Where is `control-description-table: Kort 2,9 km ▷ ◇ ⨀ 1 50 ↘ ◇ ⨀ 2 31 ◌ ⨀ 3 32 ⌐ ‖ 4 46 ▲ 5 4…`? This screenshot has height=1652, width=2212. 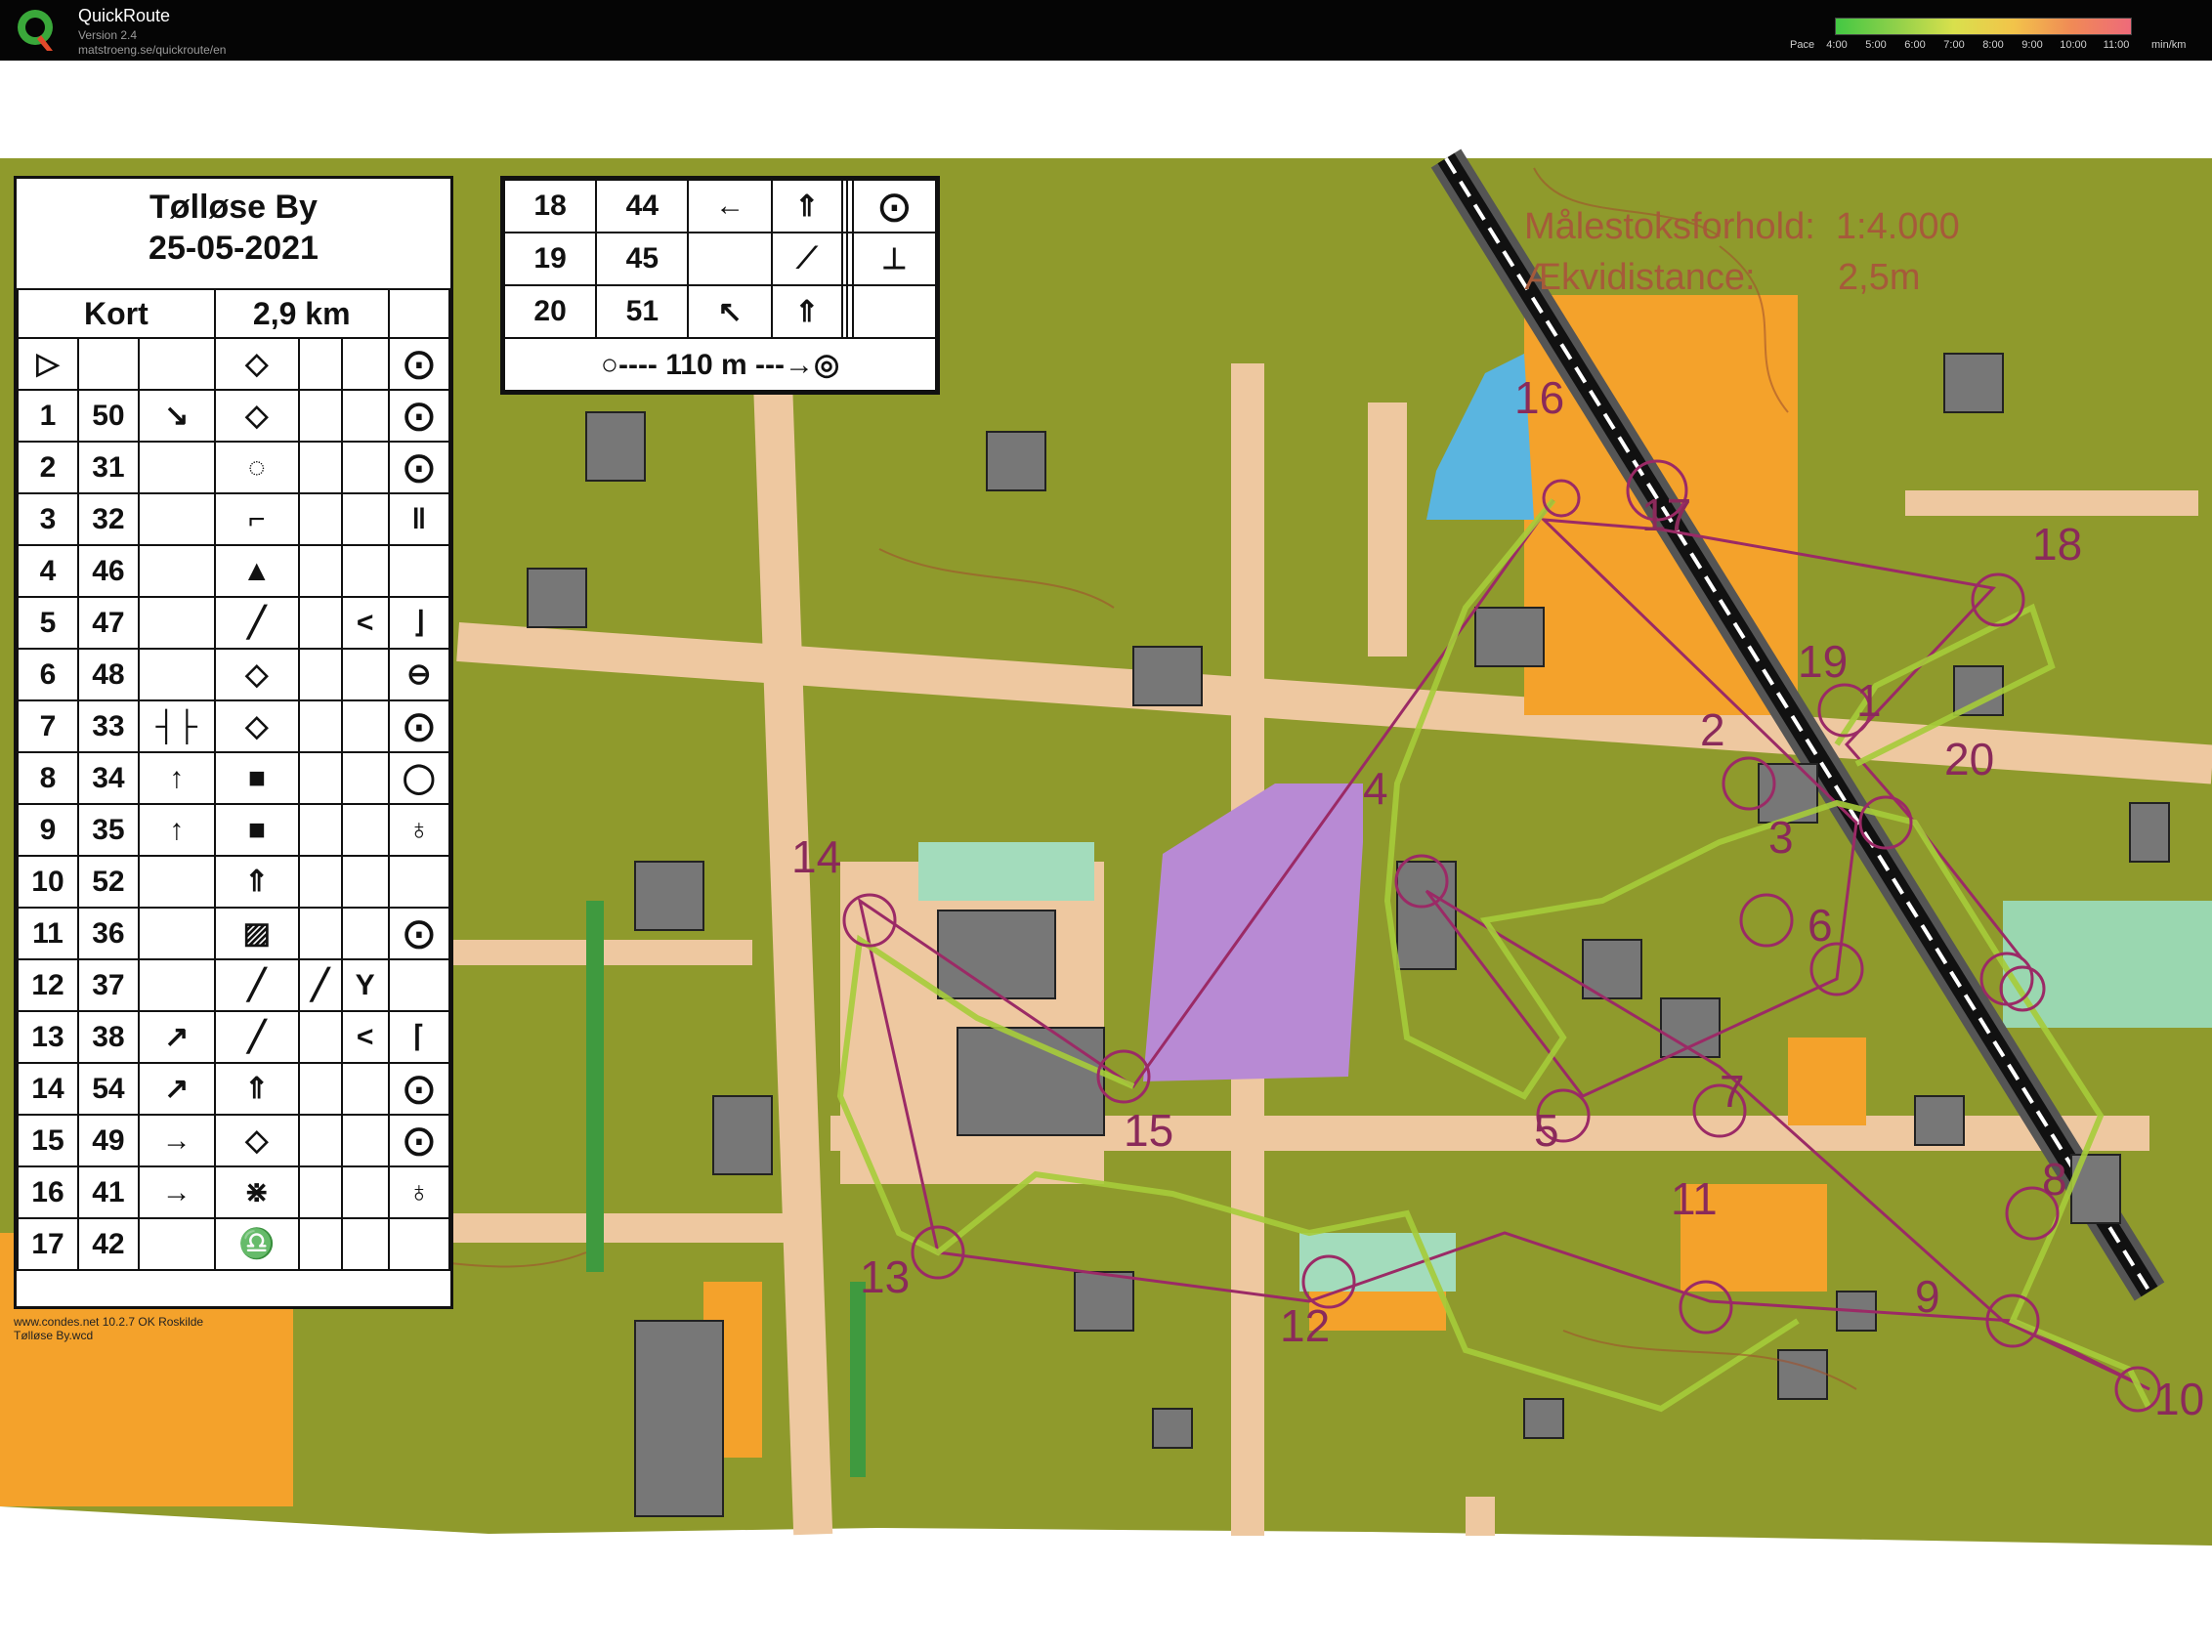 control-description-table: Kort 2,9 km ▷ ◇ ⨀ 1 50 ↘ ◇ ⨀ 2 31 ◌ ⨀ 3 32 ⌐ ‖ 4 46 ▲ 5 4… is located at coordinates (234, 779).